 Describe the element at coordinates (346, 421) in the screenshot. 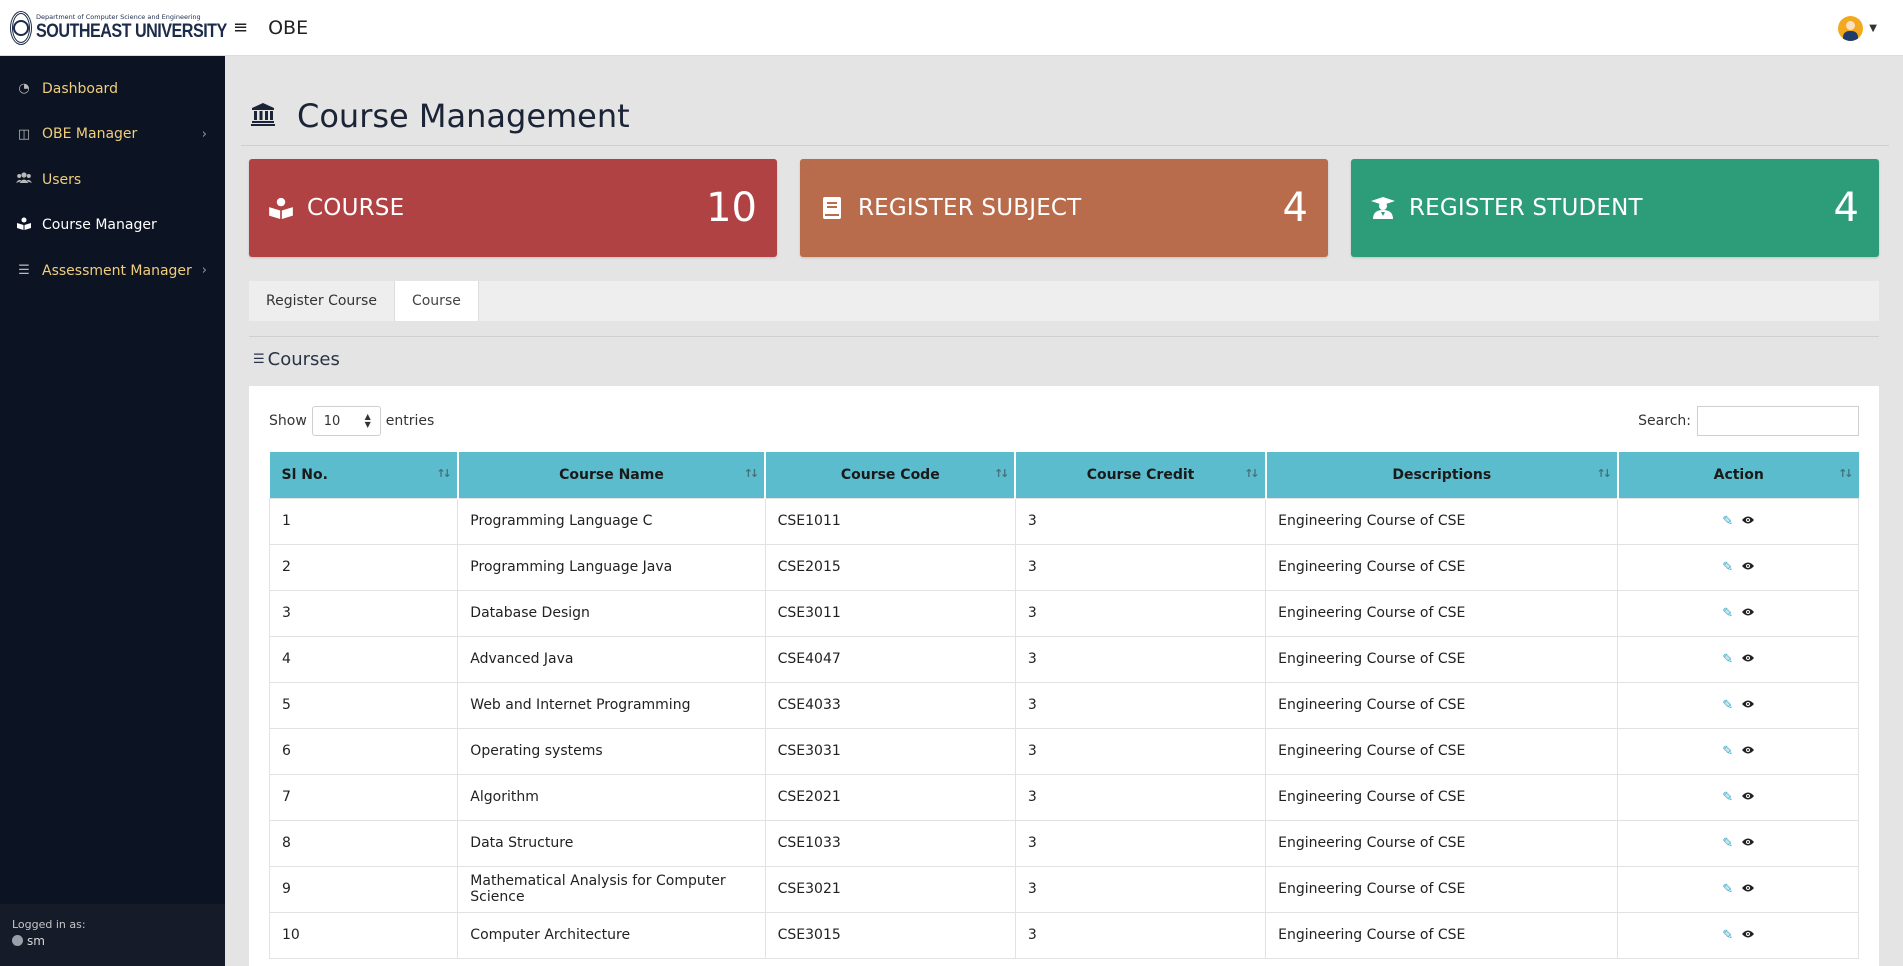

I see `entries-select: 10 ▲ ▼` at that location.